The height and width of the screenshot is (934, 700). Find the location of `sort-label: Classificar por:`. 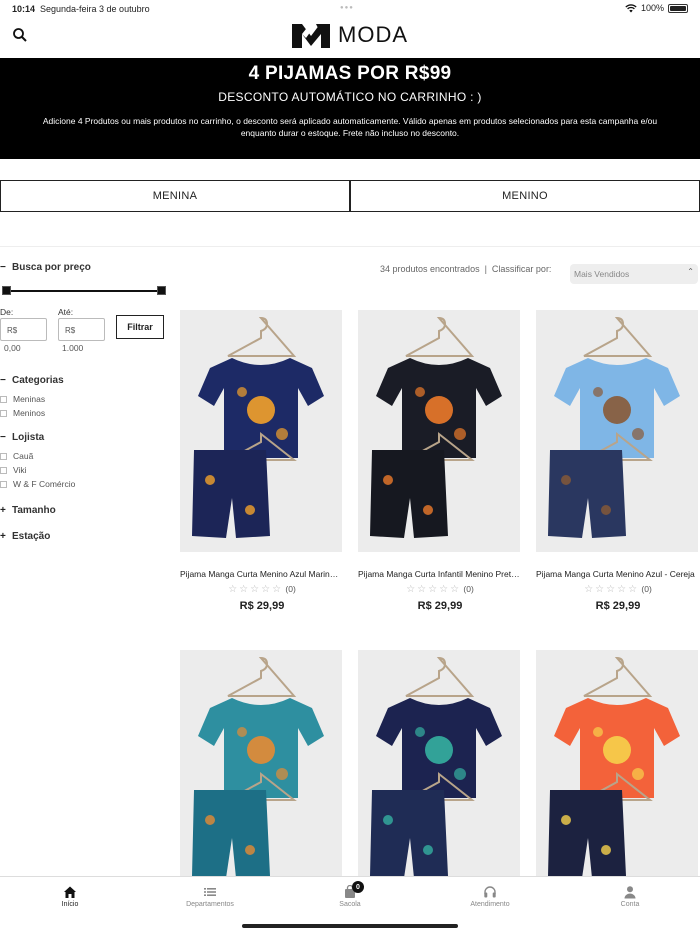

sort-label: Classificar por: is located at coordinates (521, 269).